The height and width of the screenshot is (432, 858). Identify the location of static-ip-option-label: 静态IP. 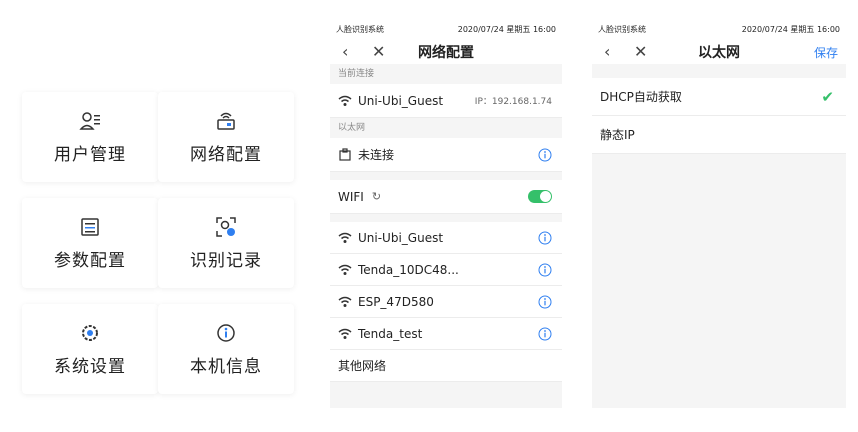
(617, 135).